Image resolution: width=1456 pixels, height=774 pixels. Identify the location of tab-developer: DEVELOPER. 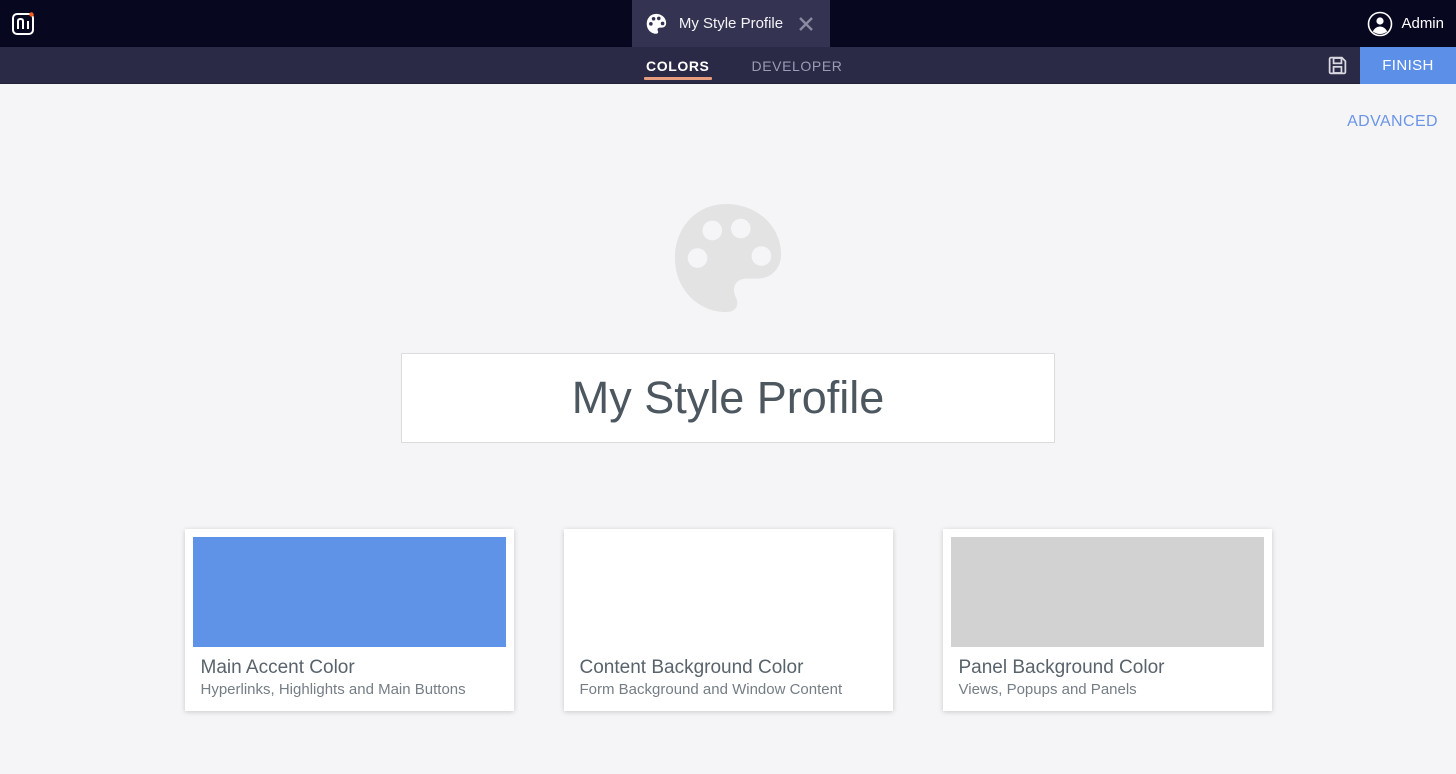
(797, 65).